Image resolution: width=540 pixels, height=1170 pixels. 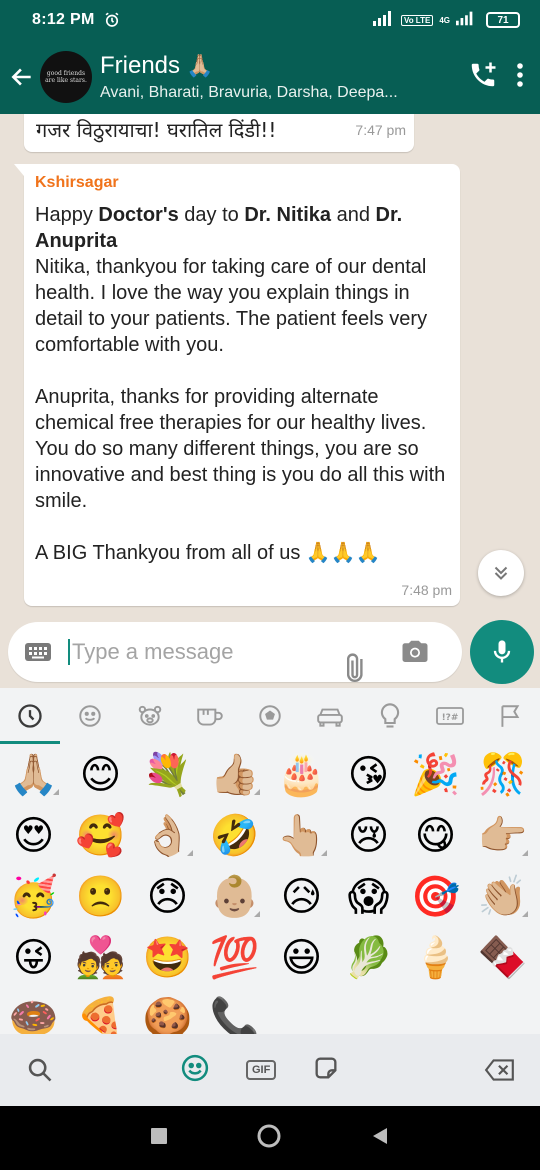 I want to click on back-nav-button, so click(x=380, y=1138).